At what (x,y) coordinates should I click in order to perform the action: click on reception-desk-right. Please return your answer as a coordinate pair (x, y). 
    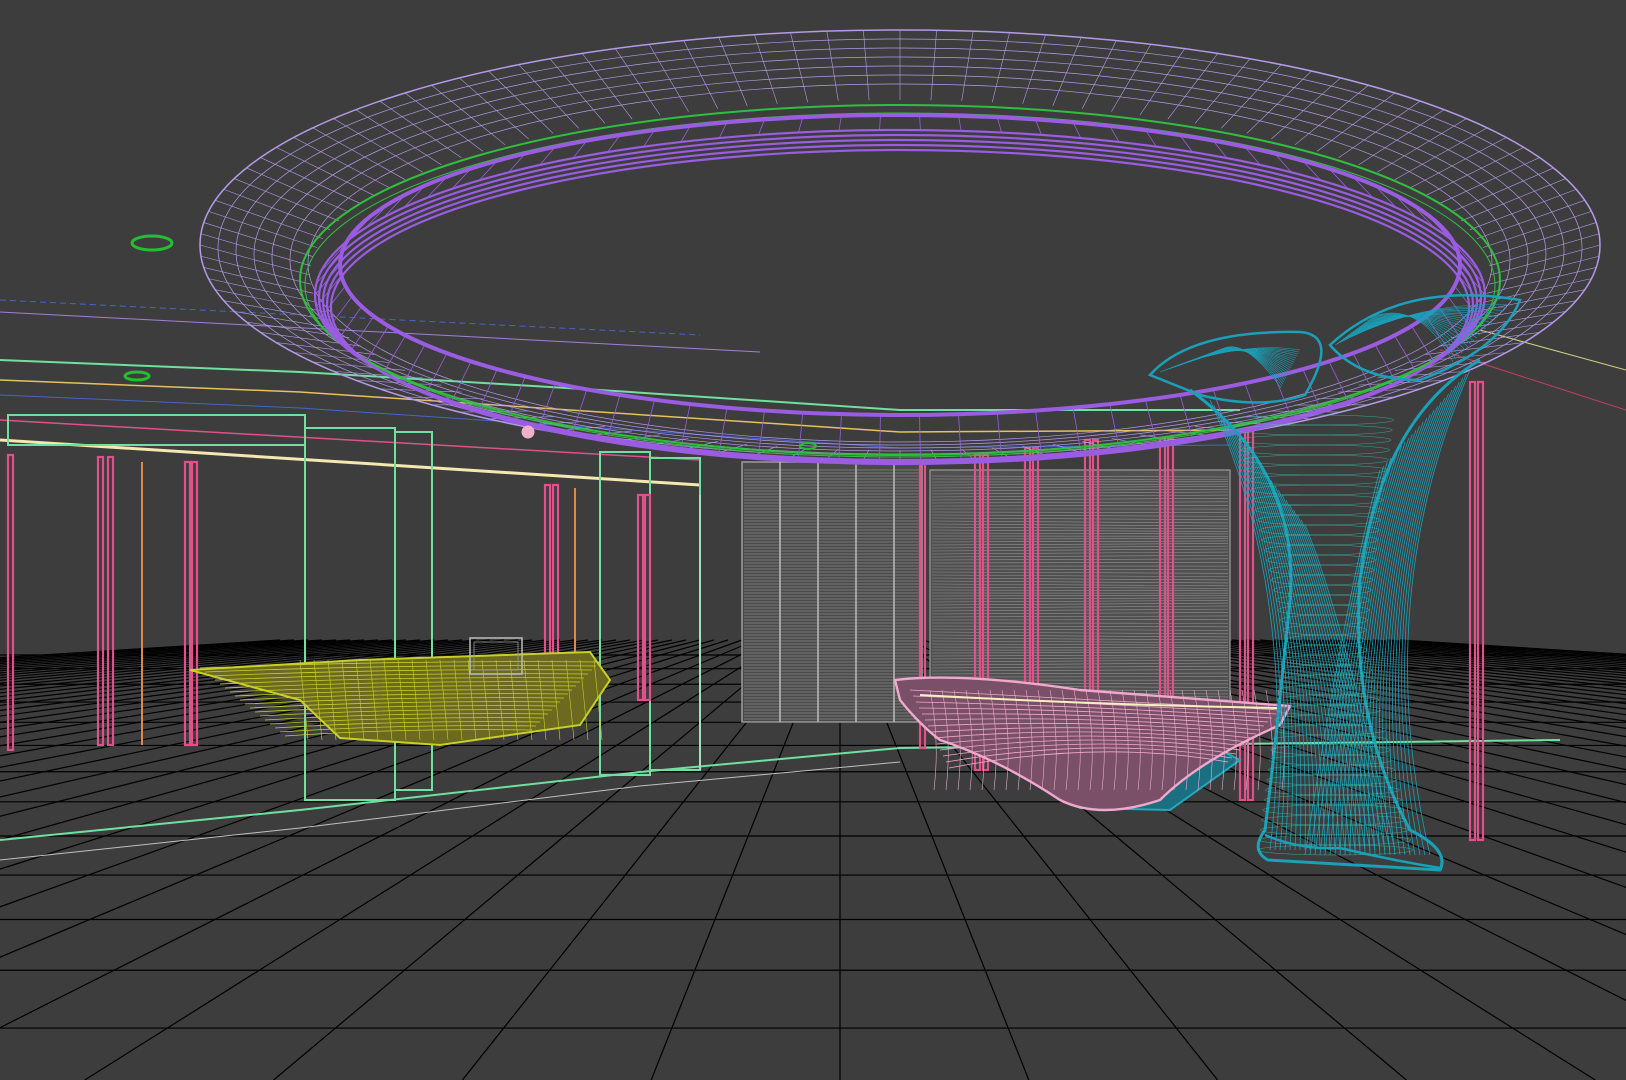
    Looking at the image, I should click on (1092, 744).